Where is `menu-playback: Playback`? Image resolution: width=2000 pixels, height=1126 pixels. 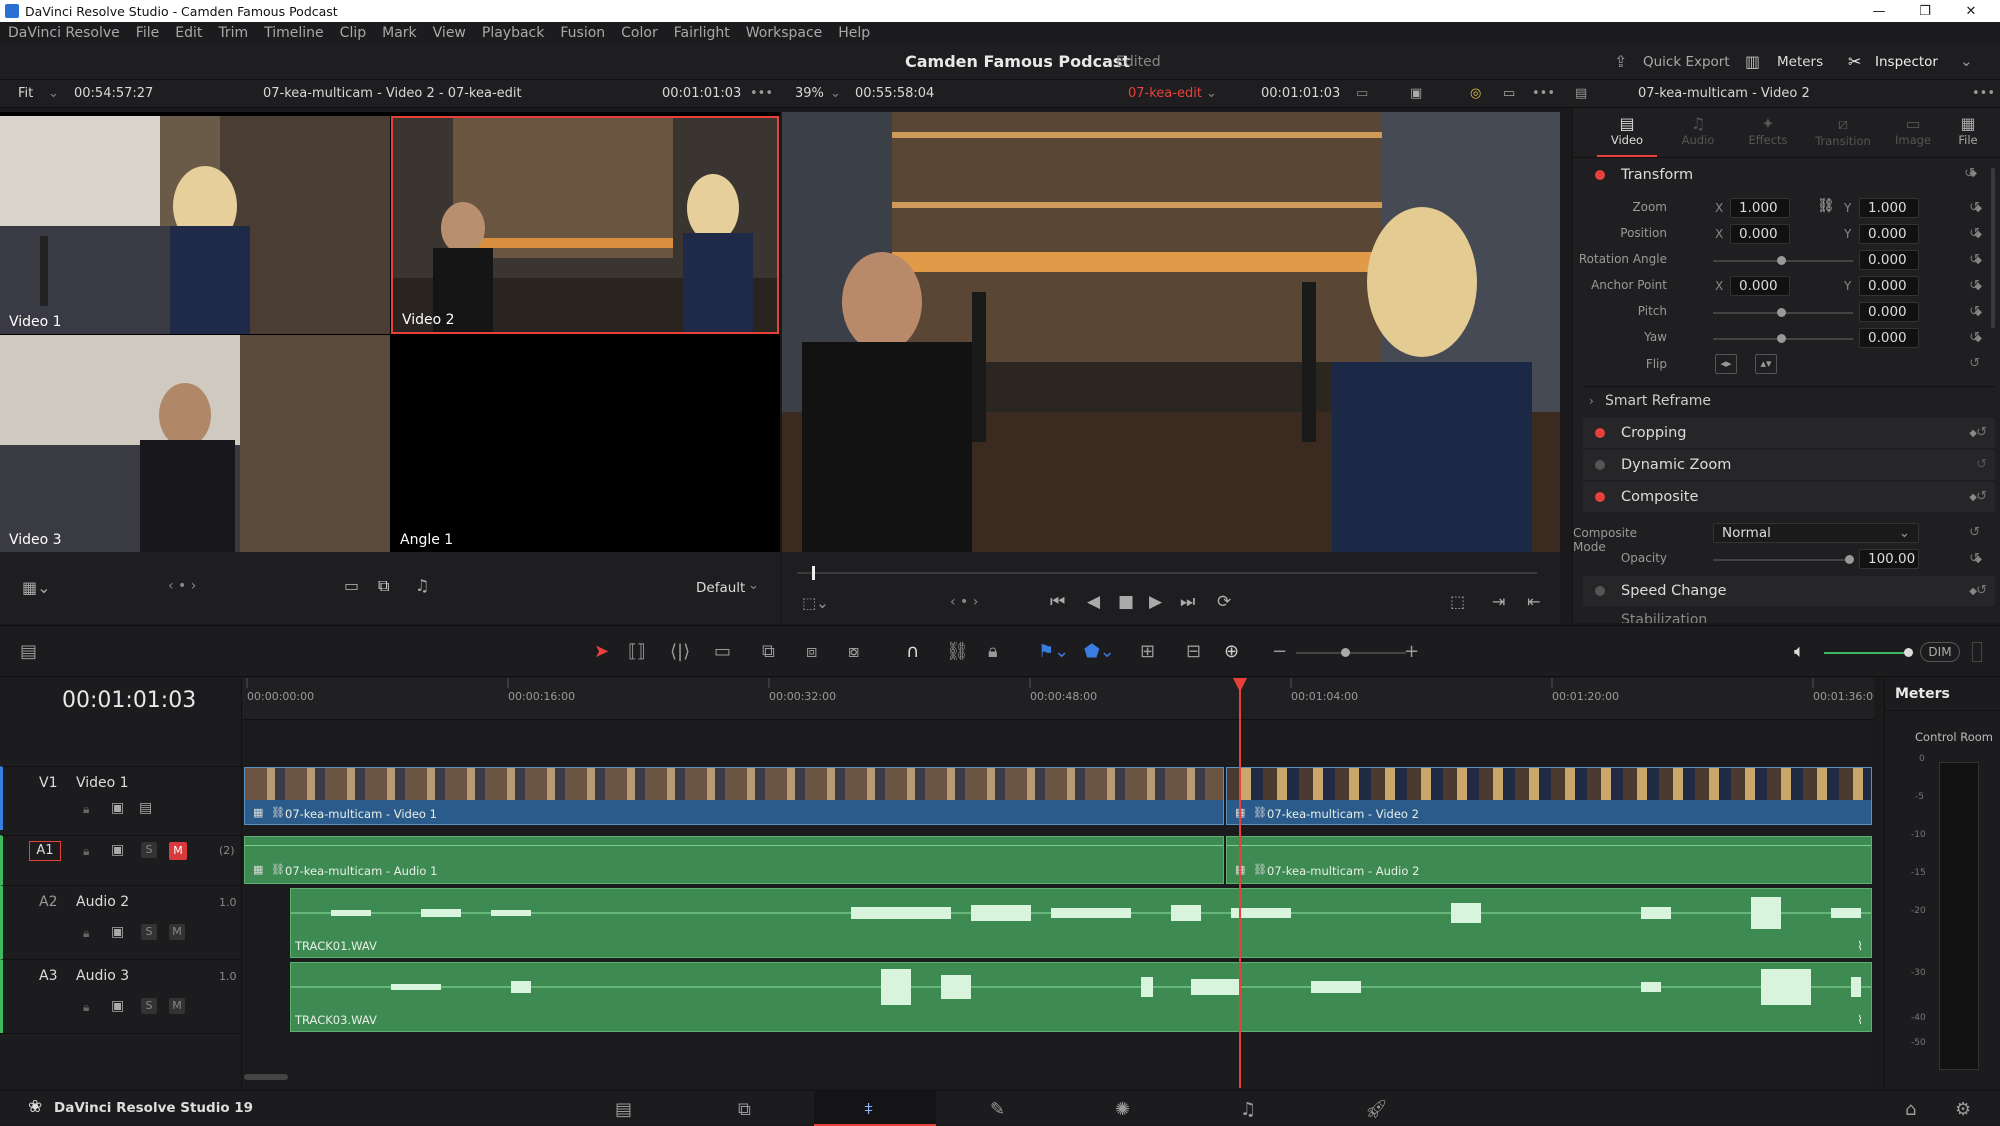
menu-playback: Playback is located at coordinates (513, 33).